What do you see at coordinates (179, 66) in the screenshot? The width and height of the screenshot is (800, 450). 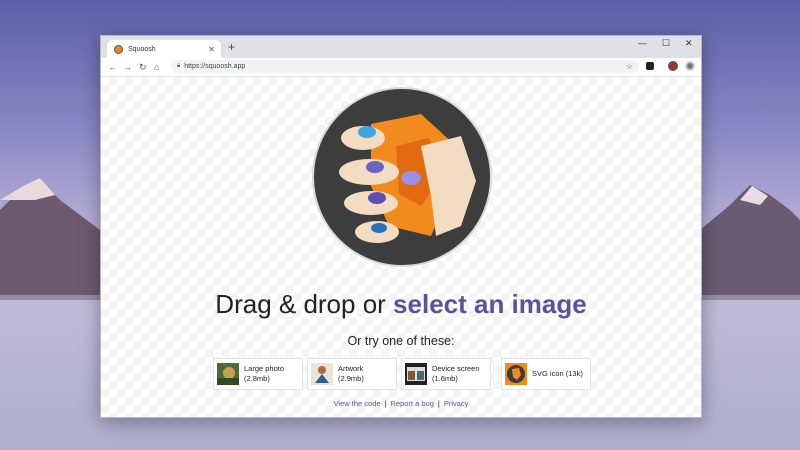 I see `lock-icon: 🔒︎` at bounding box center [179, 66].